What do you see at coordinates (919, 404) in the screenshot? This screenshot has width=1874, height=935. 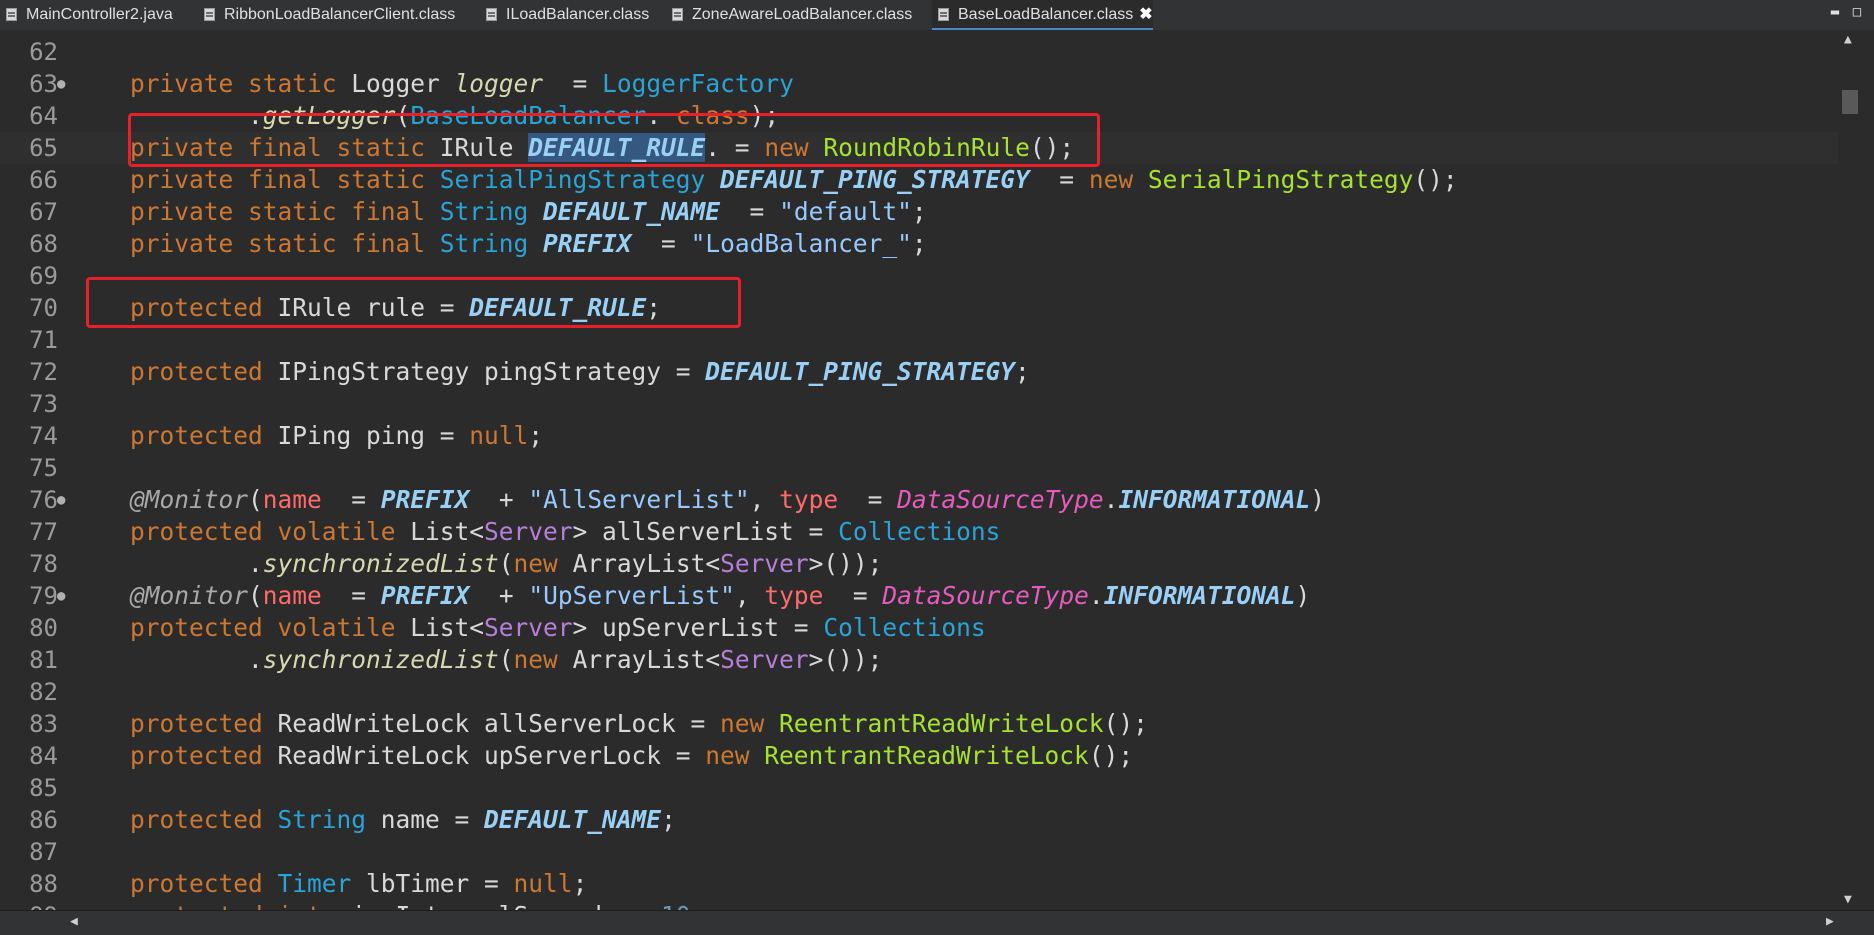 I see `code-line: 73` at bounding box center [919, 404].